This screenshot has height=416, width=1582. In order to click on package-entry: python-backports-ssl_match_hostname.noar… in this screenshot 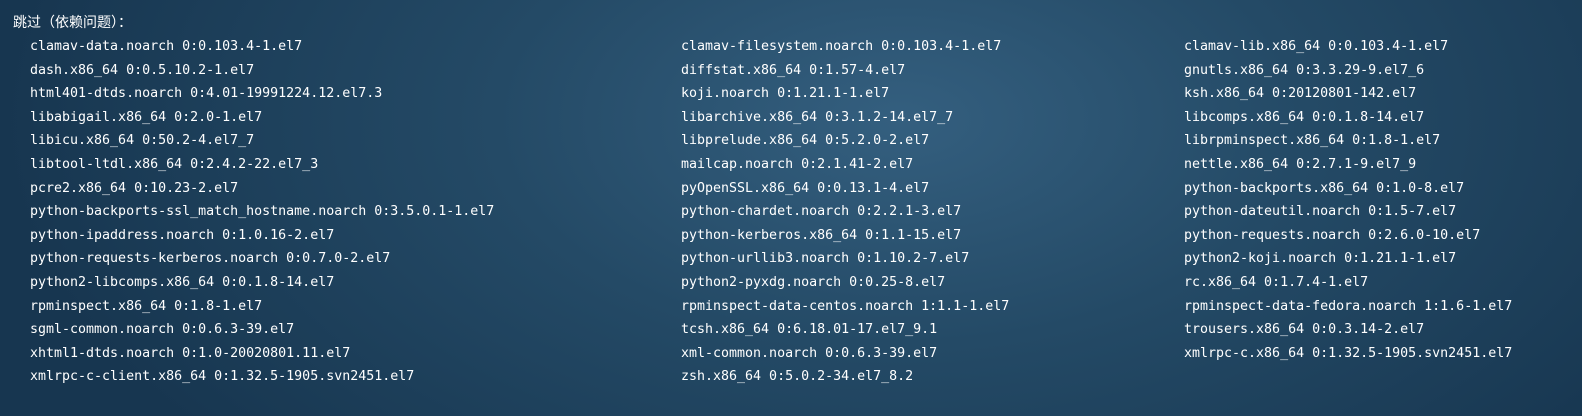, I will do `click(262, 212)`.